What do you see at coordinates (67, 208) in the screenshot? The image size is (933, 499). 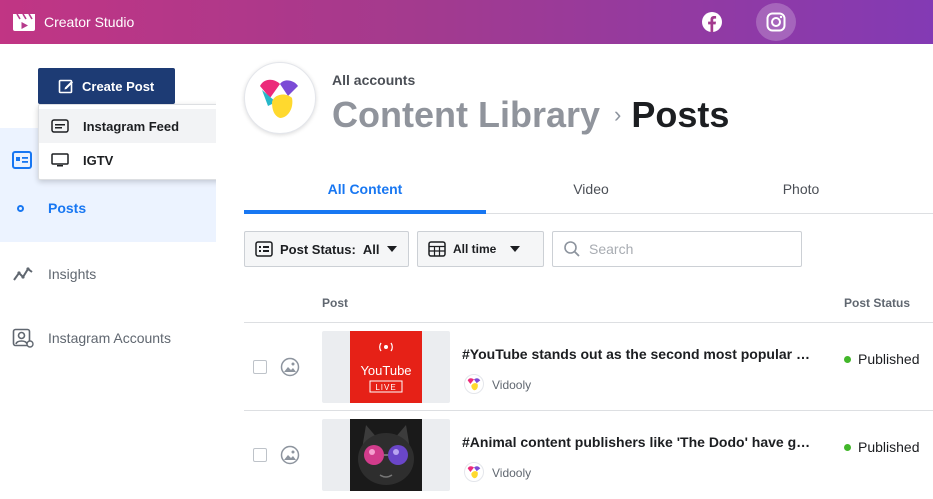 I see `sidebar-item-posts: Posts` at bounding box center [67, 208].